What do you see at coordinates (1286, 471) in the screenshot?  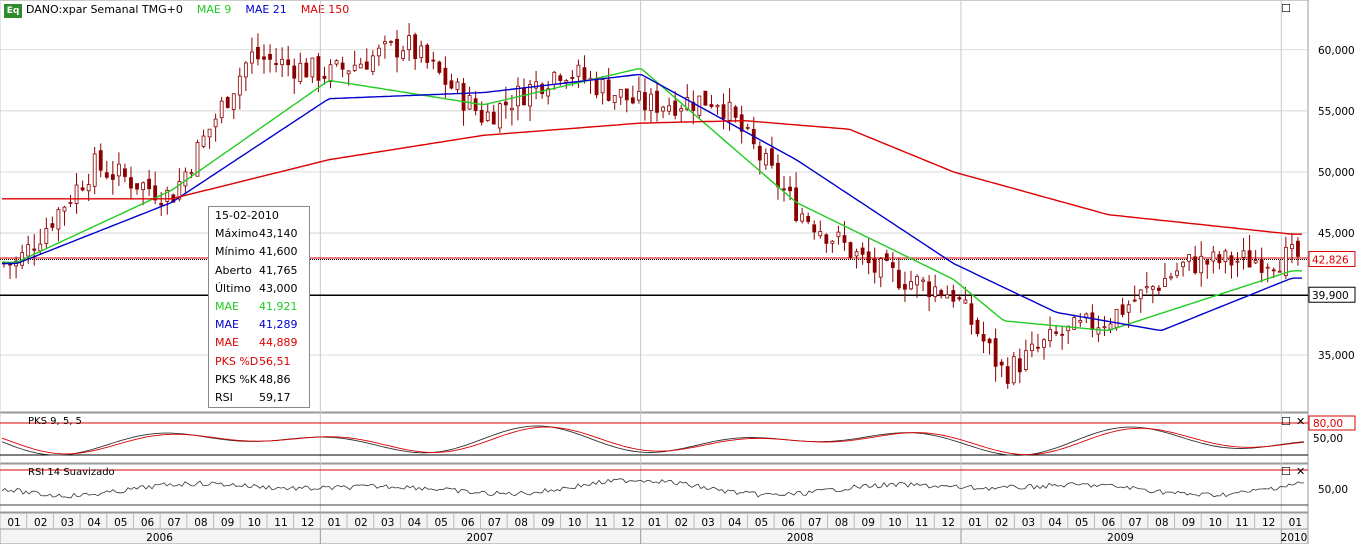 I see `rsi-maximize-icon: ☐` at bounding box center [1286, 471].